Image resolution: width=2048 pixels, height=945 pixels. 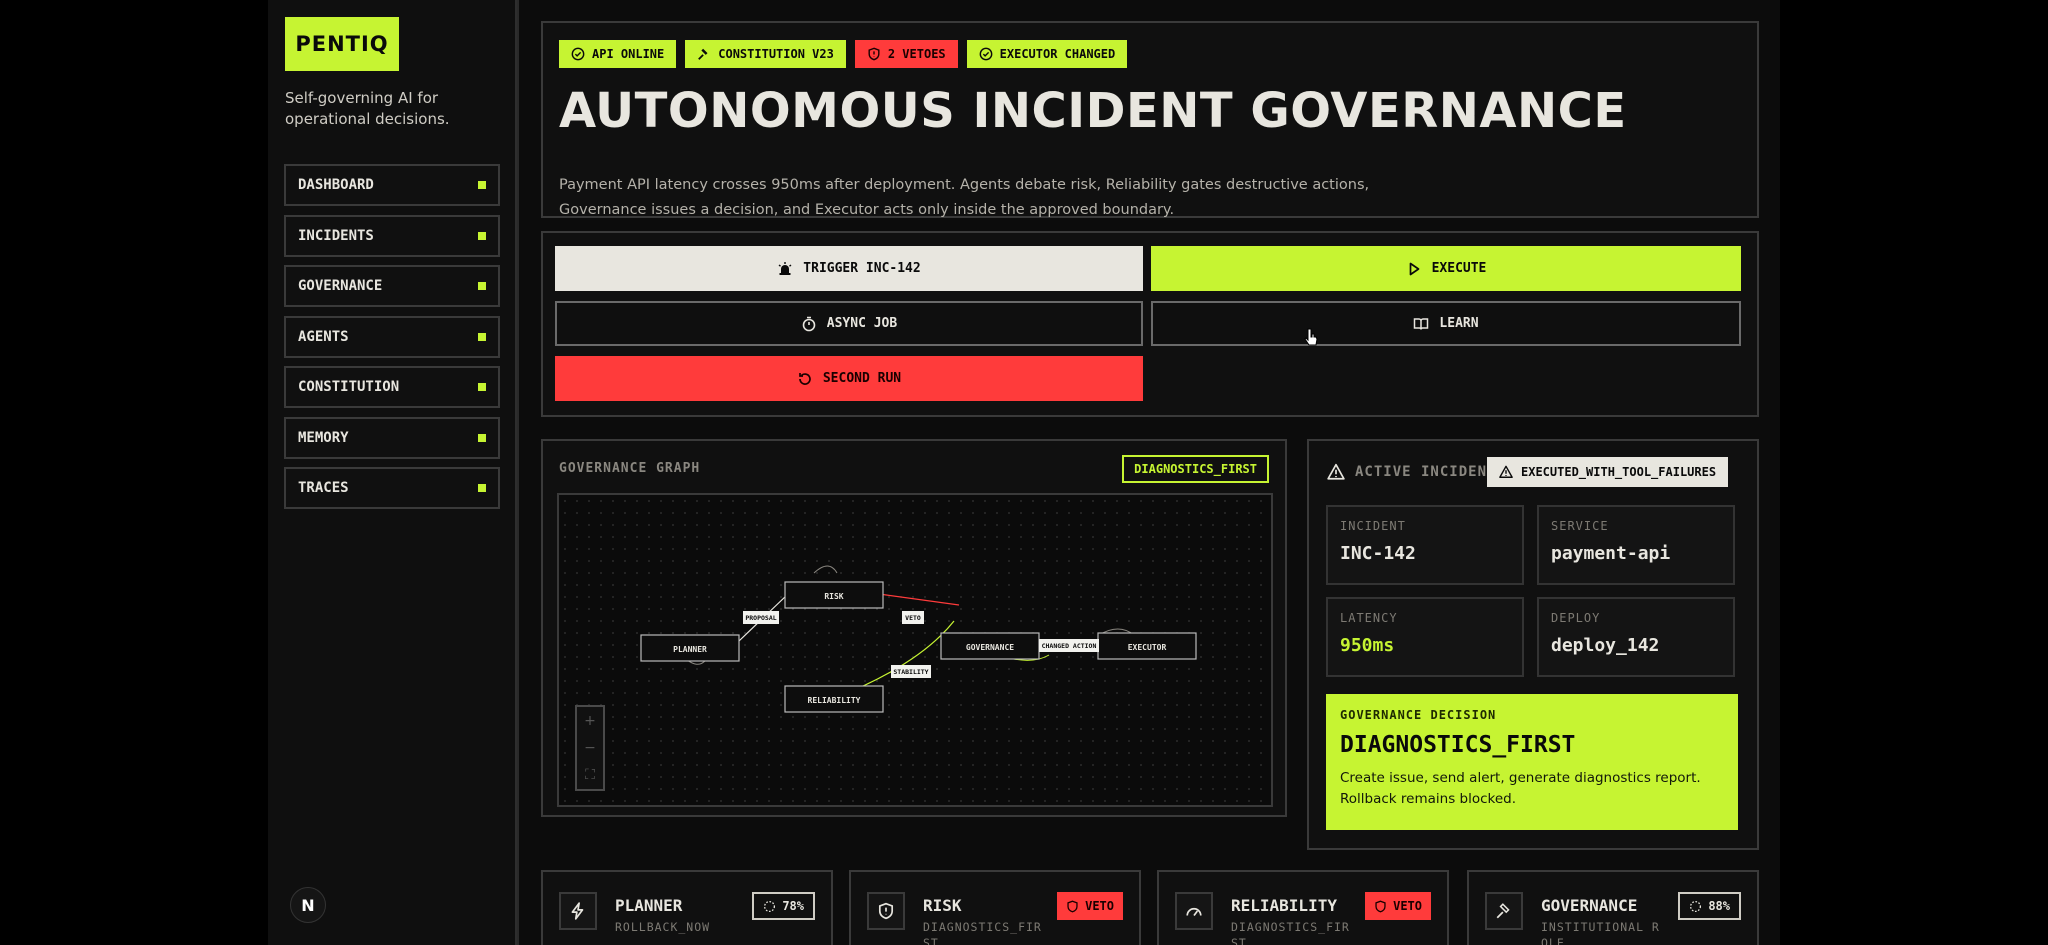 I want to click on badge-vetoes: 2 VETOES, so click(x=906, y=54).